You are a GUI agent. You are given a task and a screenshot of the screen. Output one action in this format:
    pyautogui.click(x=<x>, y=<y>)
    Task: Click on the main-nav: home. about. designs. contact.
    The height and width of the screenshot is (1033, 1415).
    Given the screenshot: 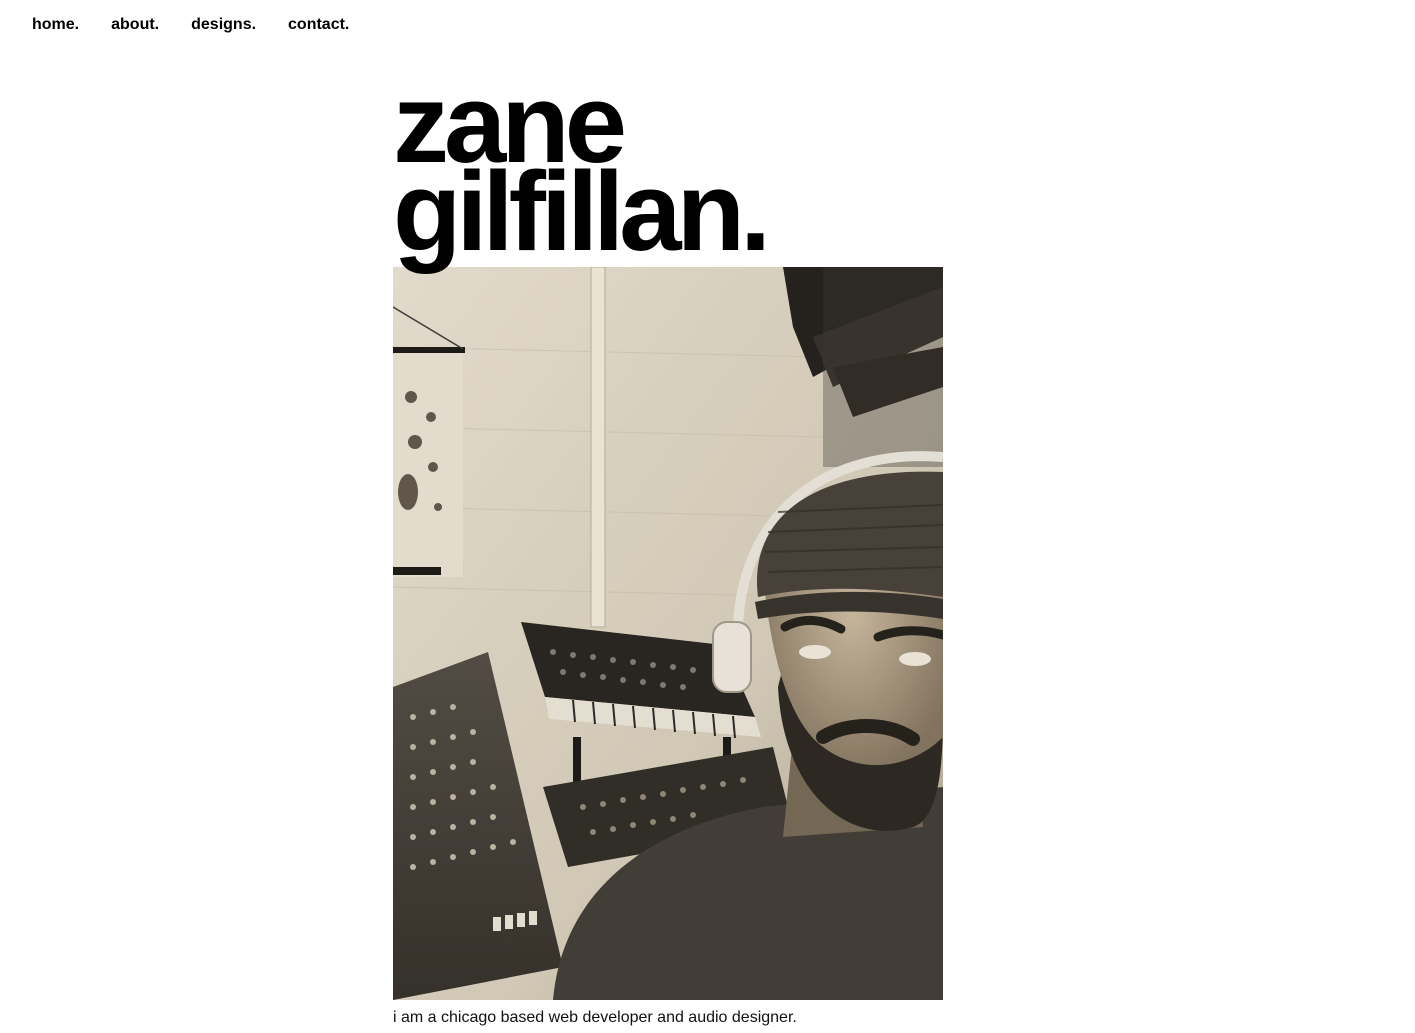 What is the action you would take?
    pyautogui.click(x=206, y=25)
    